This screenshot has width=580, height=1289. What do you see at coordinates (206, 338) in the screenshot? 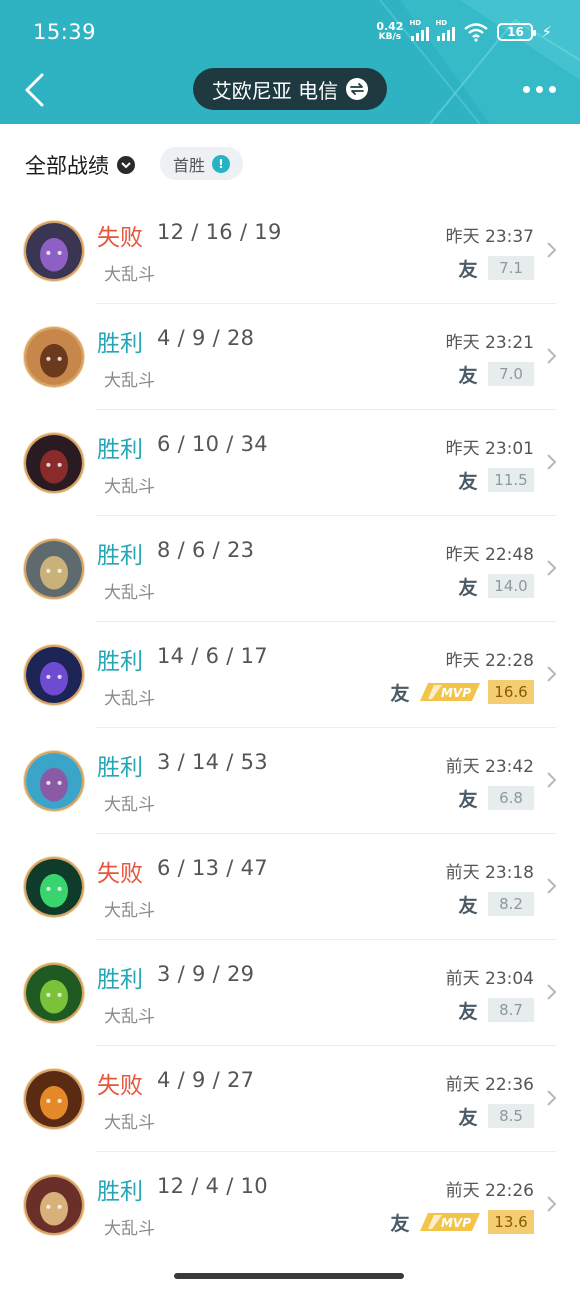
I see `kda-score: 4 / 9 / 28` at bounding box center [206, 338].